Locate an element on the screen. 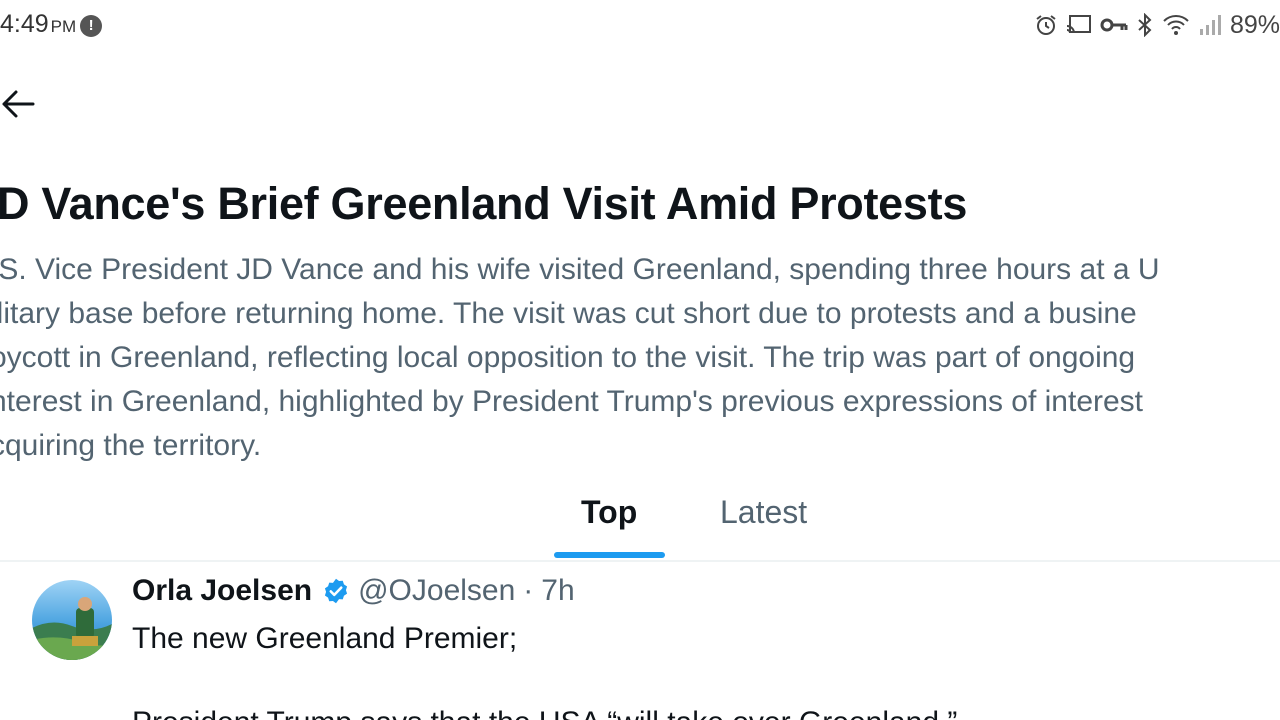 The height and width of the screenshot is (720, 1280). avatar-image is located at coordinates (72, 620).